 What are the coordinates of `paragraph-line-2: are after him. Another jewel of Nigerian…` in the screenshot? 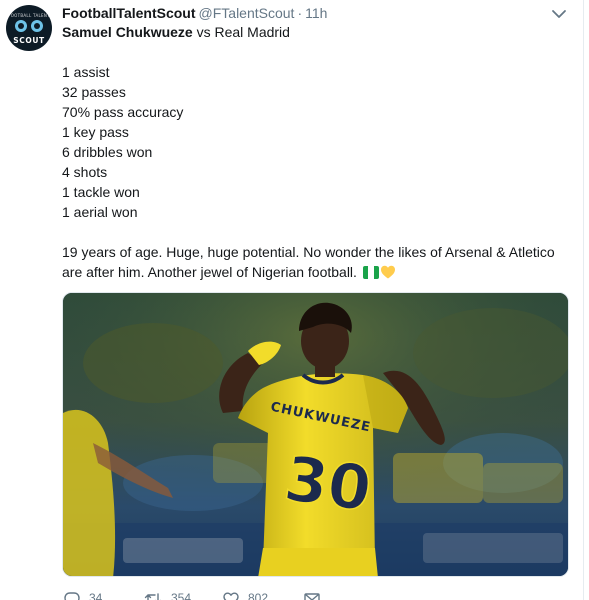 It's located at (314, 272).